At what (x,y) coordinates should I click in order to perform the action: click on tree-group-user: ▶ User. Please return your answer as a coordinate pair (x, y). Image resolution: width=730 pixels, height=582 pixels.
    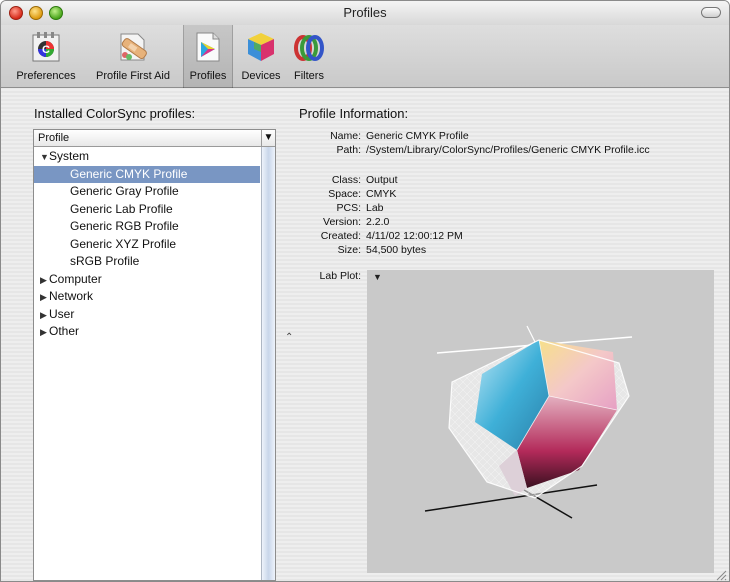
    Looking at the image, I should click on (147, 315).